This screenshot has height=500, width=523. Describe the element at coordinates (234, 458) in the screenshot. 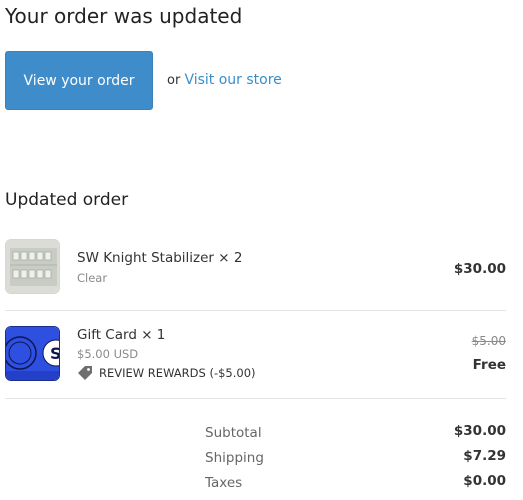

I see `shipping-label: Shipping` at that location.